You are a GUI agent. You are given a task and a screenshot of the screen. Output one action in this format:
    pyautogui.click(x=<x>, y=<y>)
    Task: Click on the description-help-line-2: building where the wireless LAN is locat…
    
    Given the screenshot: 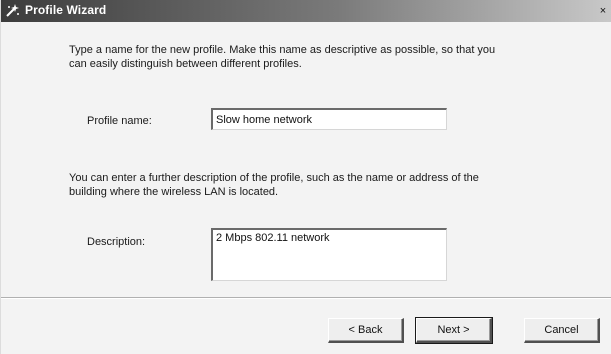 What is the action you would take?
    pyautogui.click(x=174, y=192)
    